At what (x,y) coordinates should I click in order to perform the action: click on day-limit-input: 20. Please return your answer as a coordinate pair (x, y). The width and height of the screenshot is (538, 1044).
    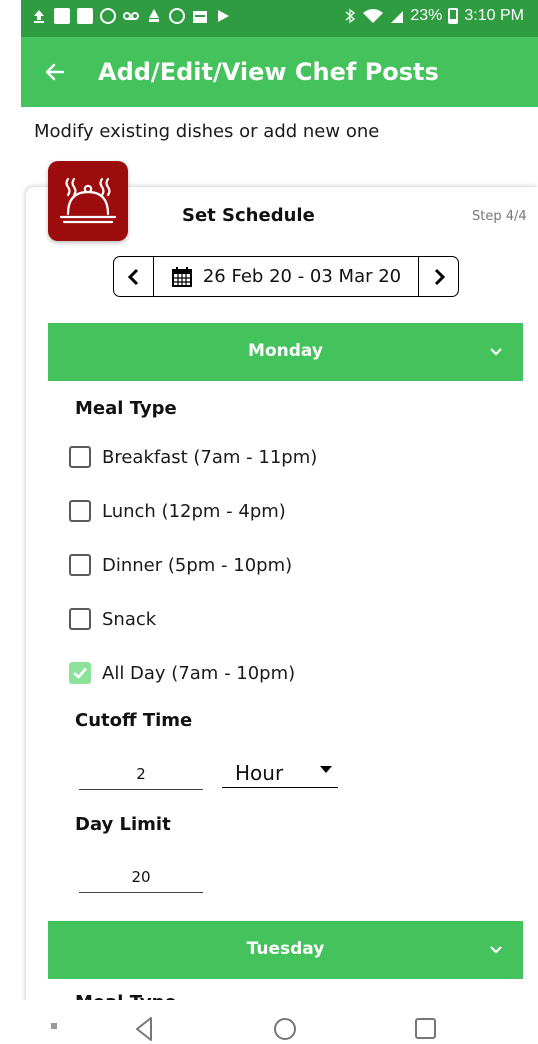
    Looking at the image, I should click on (141, 880).